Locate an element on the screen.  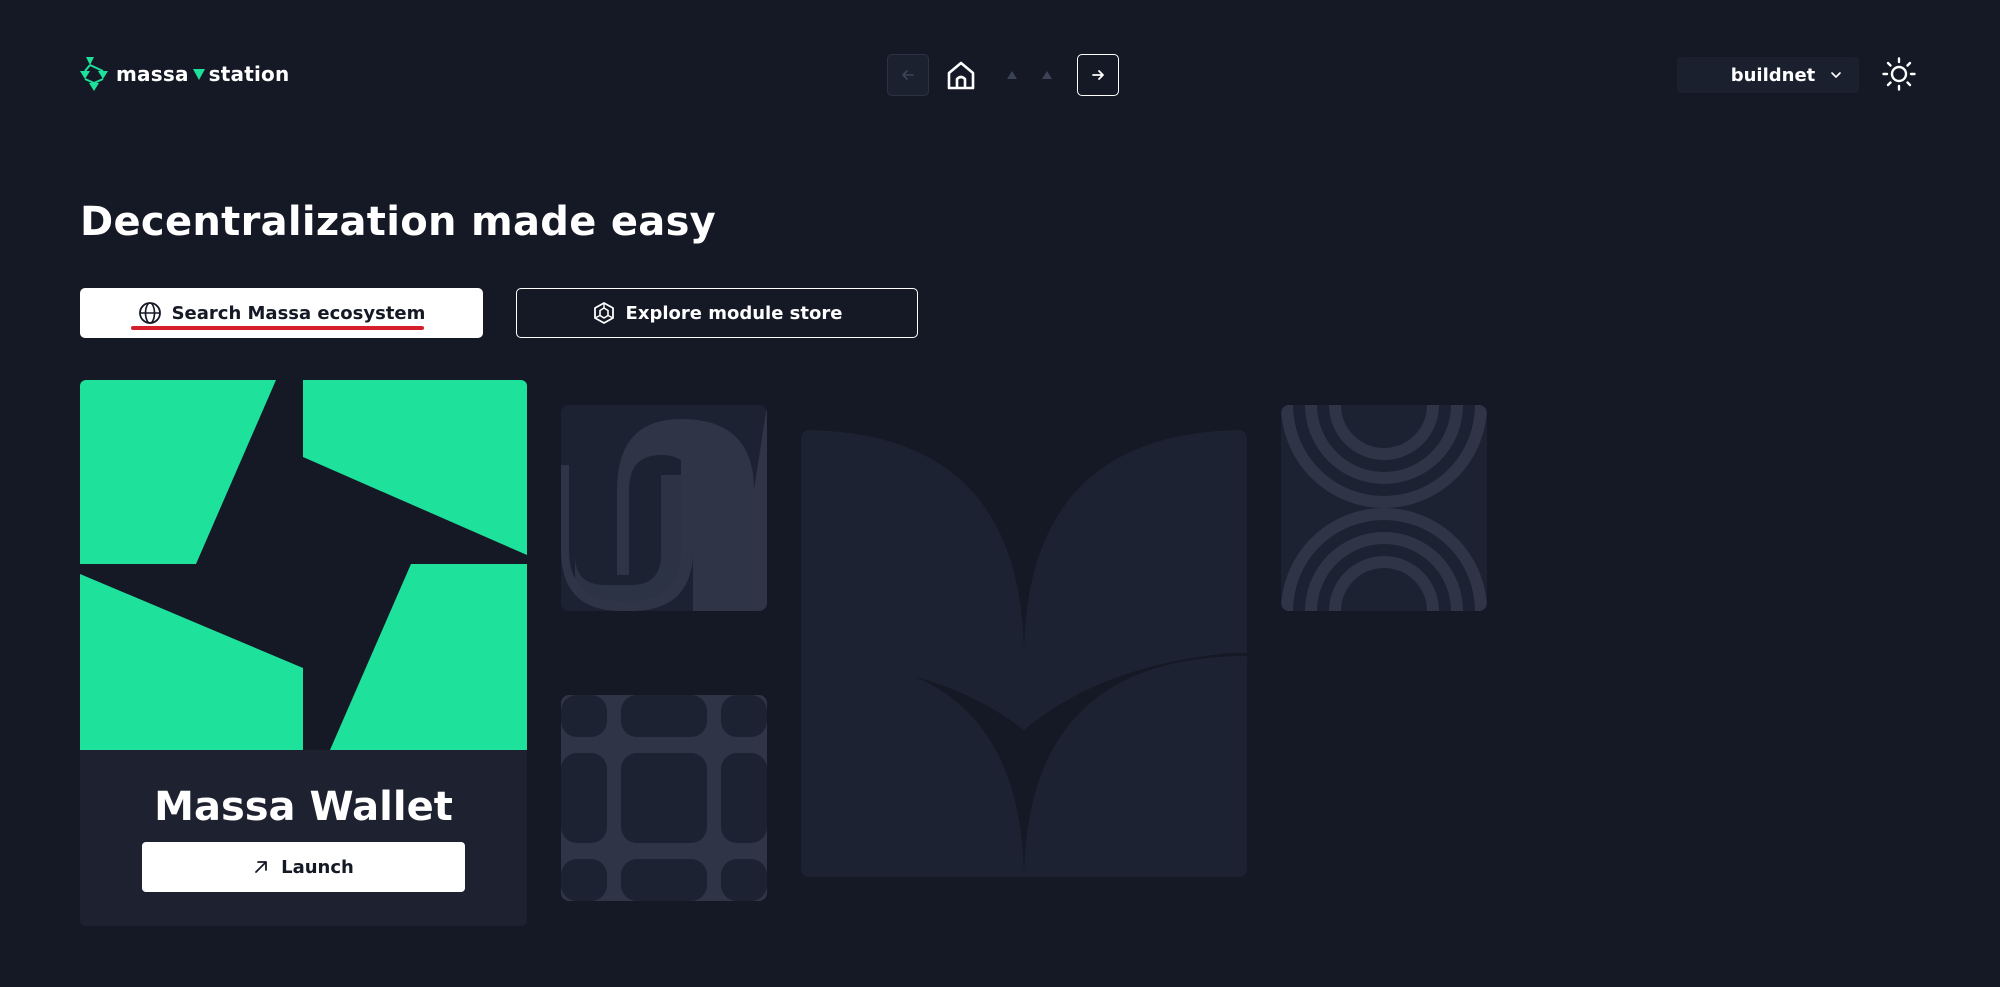
massa-station-logo: massa station is located at coordinates (184, 74).